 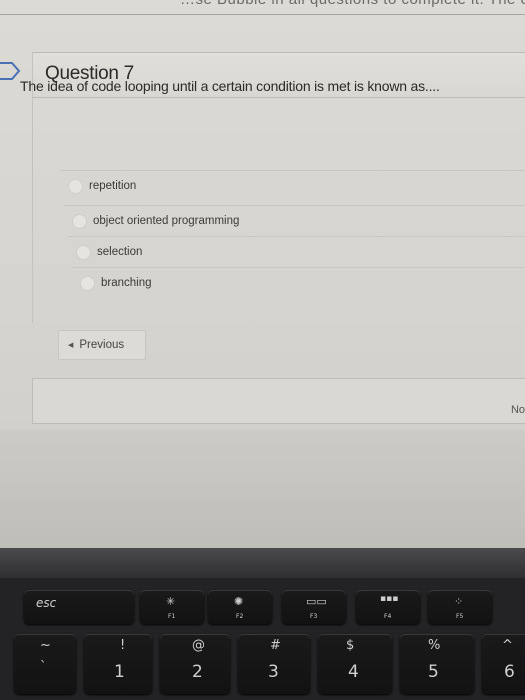 What do you see at coordinates (171, 601) in the screenshot?
I see `brightness-down-icon: ✳` at bounding box center [171, 601].